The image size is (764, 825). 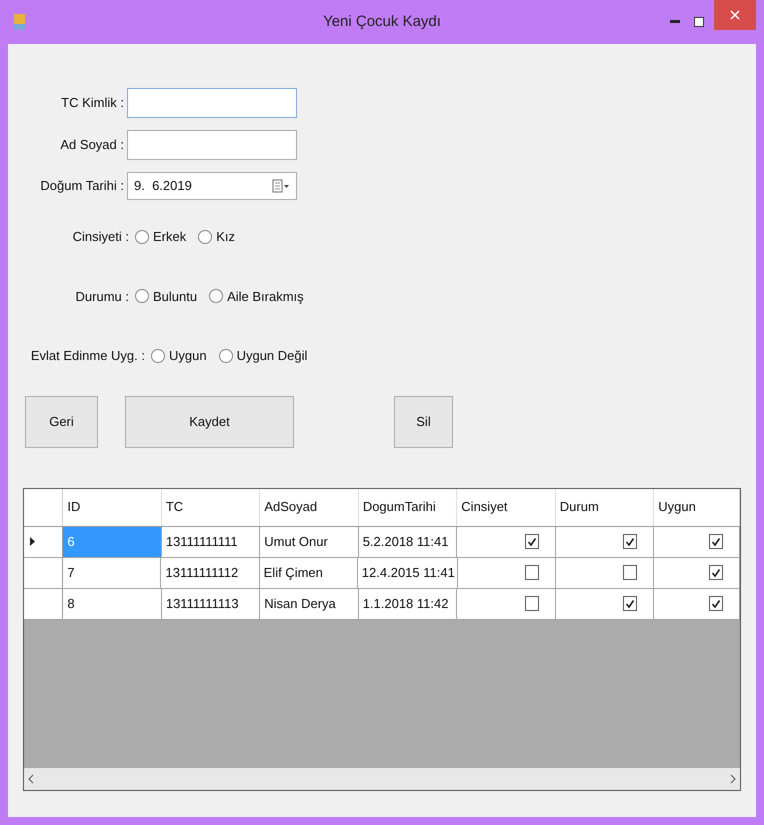 I want to click on column-header: Durum, so click(x=605, y=507).